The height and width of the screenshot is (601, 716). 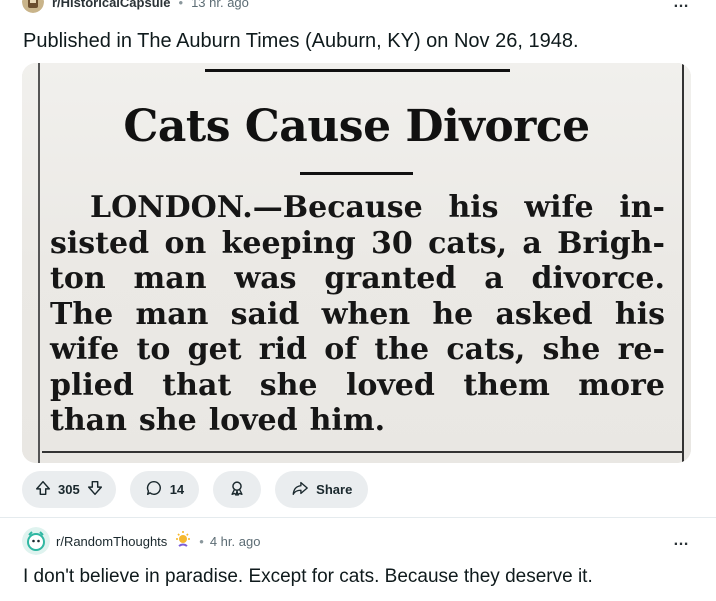 What do you see at coordinates (111, 5) in the screenshot?
I see `subreddit-name: r/HistoricalCapsule` at bounding box center [111, 5].